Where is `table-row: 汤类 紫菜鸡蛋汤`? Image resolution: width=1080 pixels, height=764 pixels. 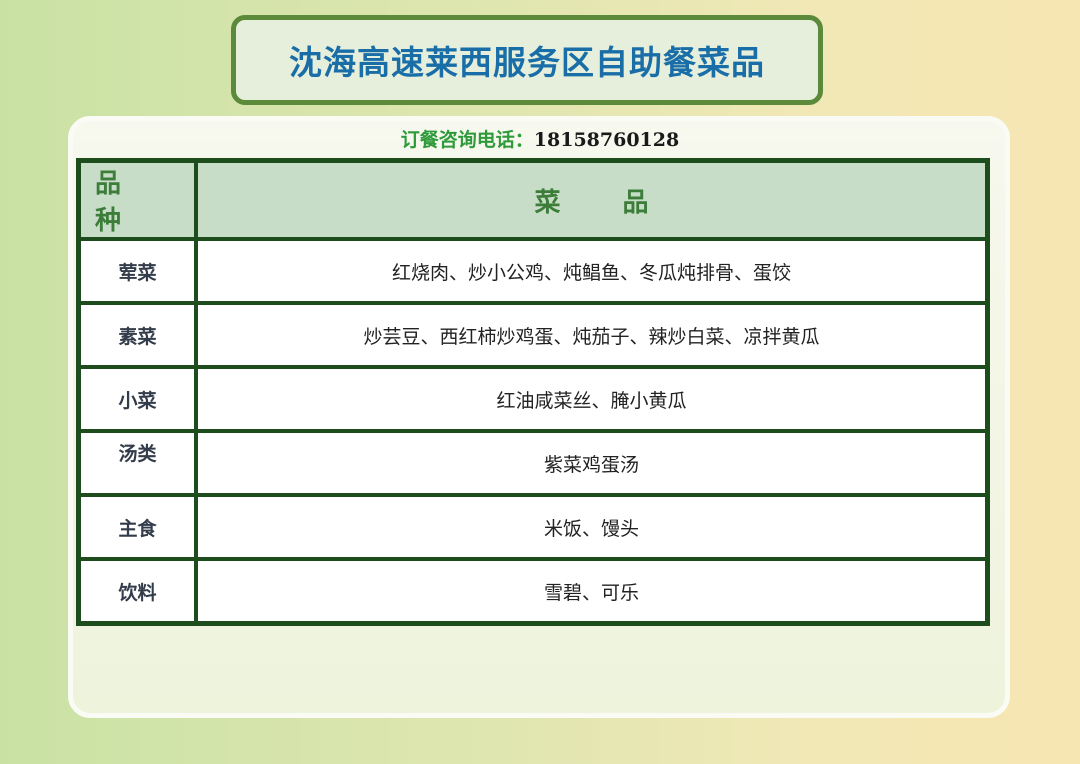
table-row: 汤类 紫菜鸡蛋汤 is located at coordinates (533, 463).